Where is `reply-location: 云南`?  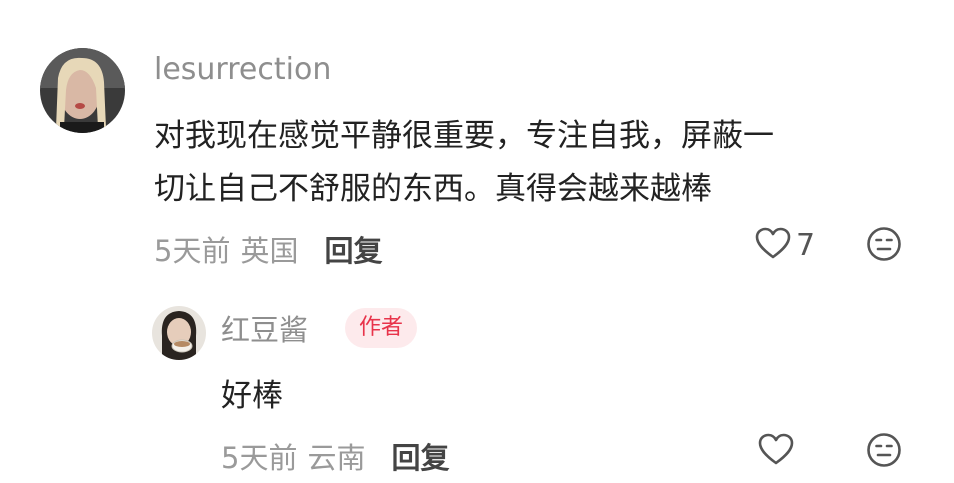
reply-location: 云南 is located at coordinates (336, 458).